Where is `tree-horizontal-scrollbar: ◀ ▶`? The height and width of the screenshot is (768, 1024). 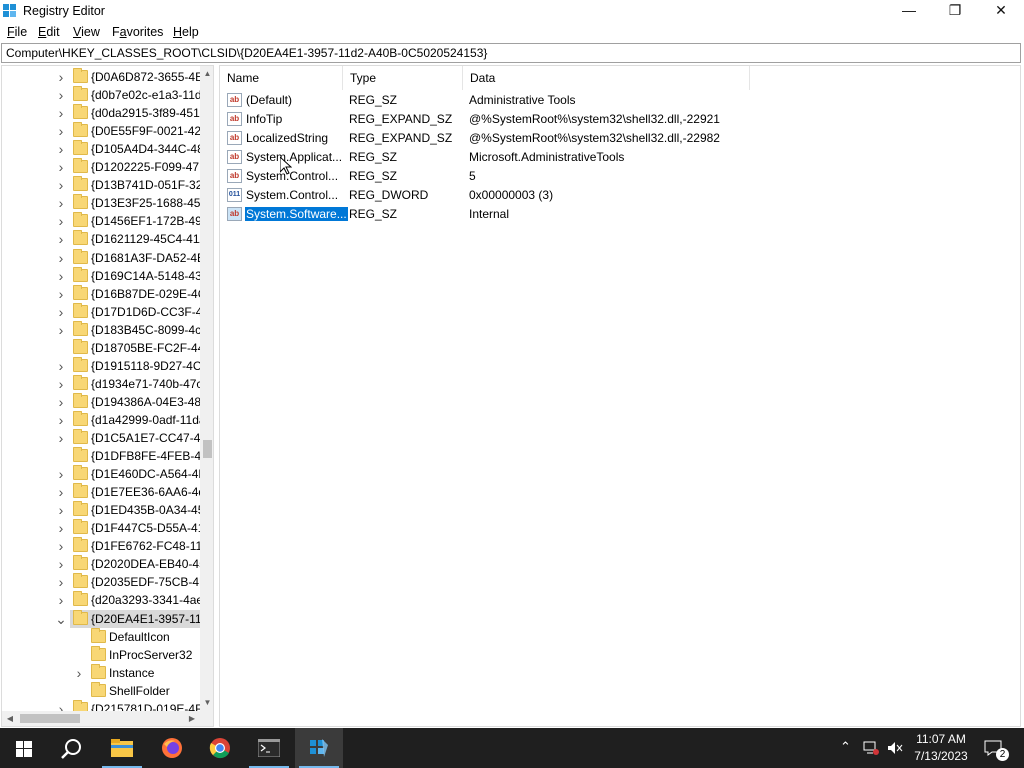
tree-horizontal-scrollbar: ◀ ▶ is located at coordinates (101, 718).